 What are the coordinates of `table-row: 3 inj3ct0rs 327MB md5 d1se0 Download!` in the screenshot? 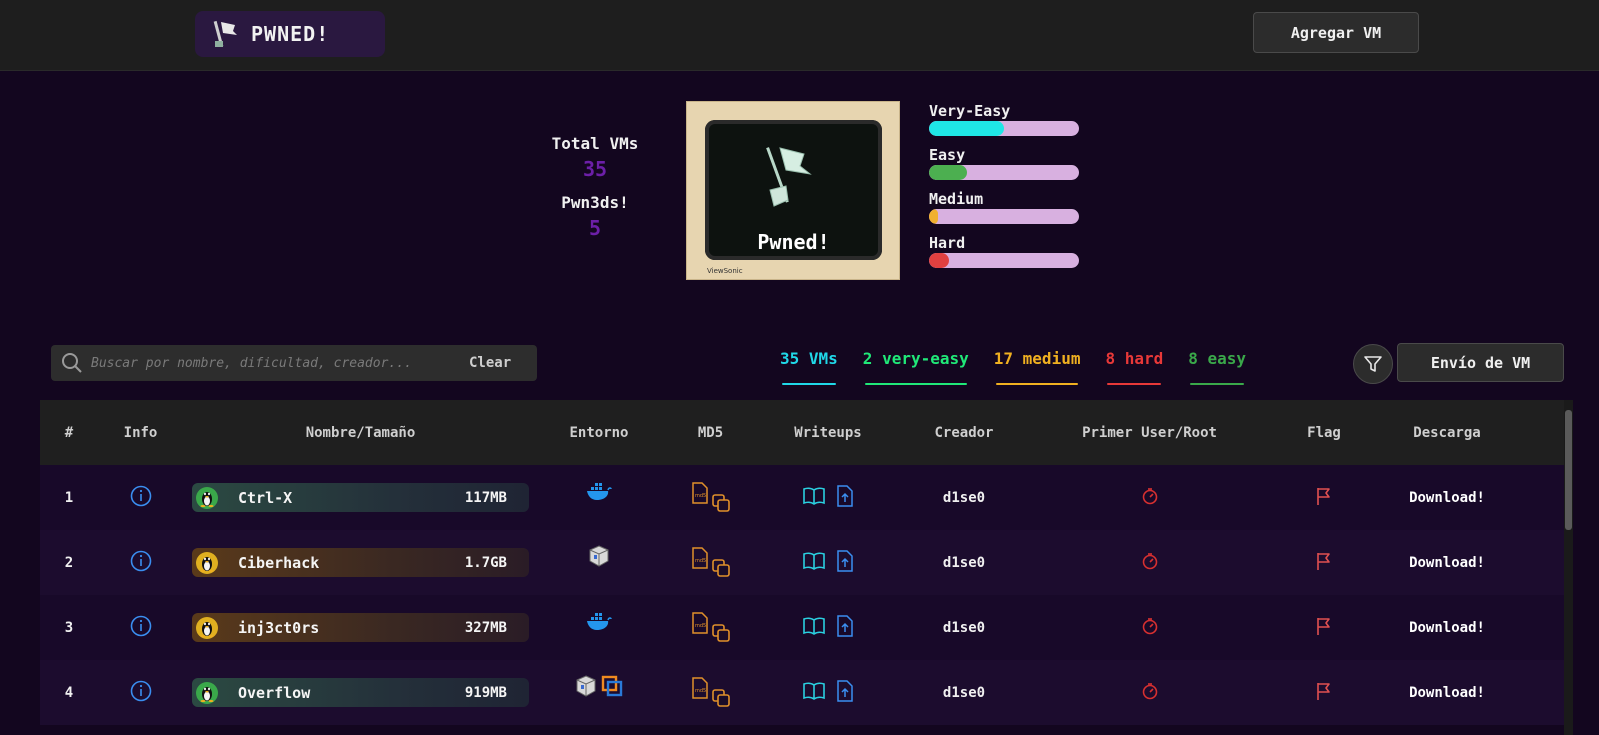 It's located at (802, 627).